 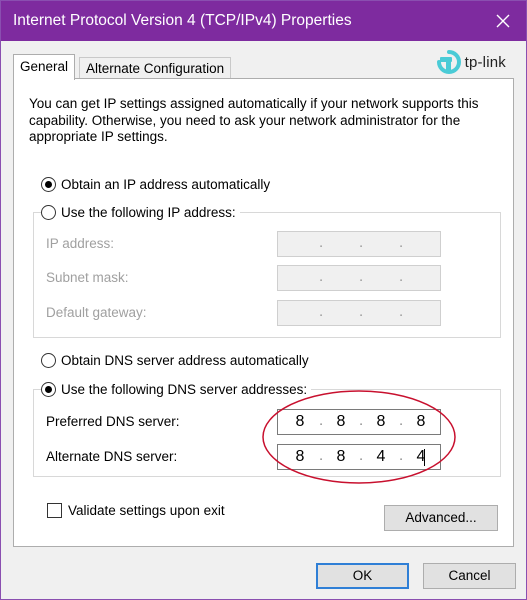 I want to click on preferred-dns-octet-2: 8, so click(x=341, y=421).